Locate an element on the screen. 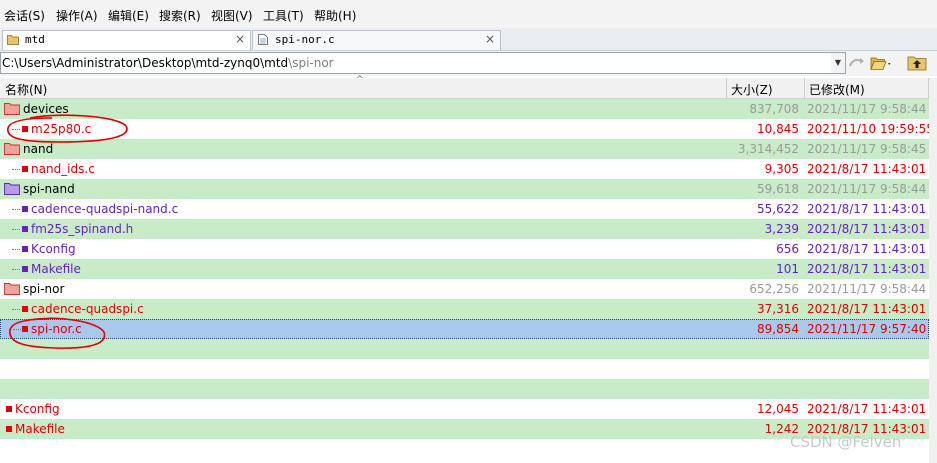 The width and height of the screenshot is (937, 463). list-item-selected: spi-nor.c 89,854 2021/11/17 9:57:40 is located at coordinates (464, 329).